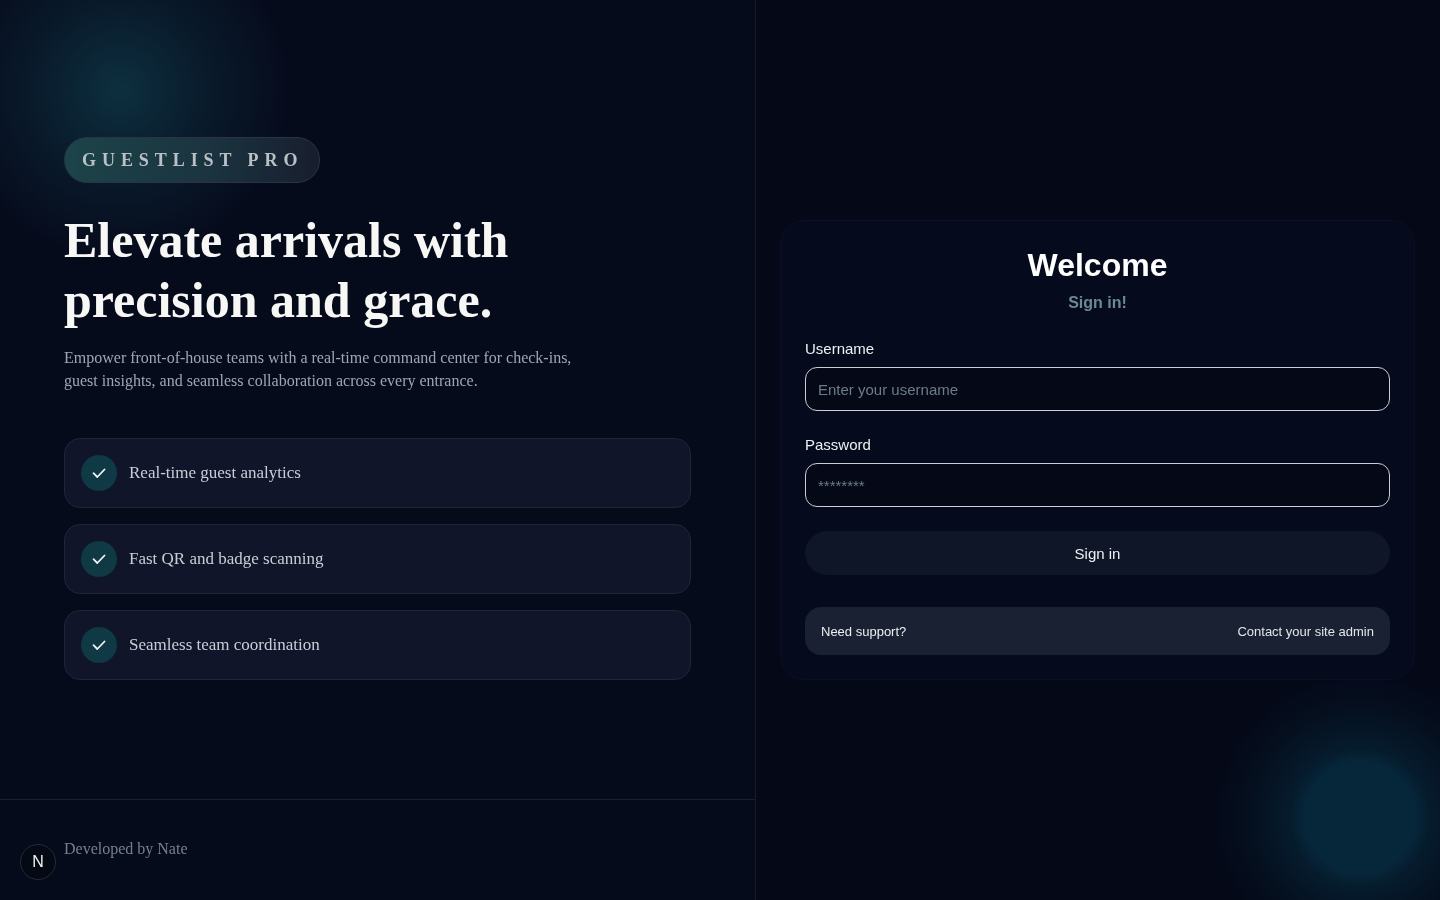 Image resolution: width=1440 pixels, height=900 pixels. Describe the element at coordinates (1305, 631) in the screenshot. I see `contact-admin-link: Contact your site admin` at that location.